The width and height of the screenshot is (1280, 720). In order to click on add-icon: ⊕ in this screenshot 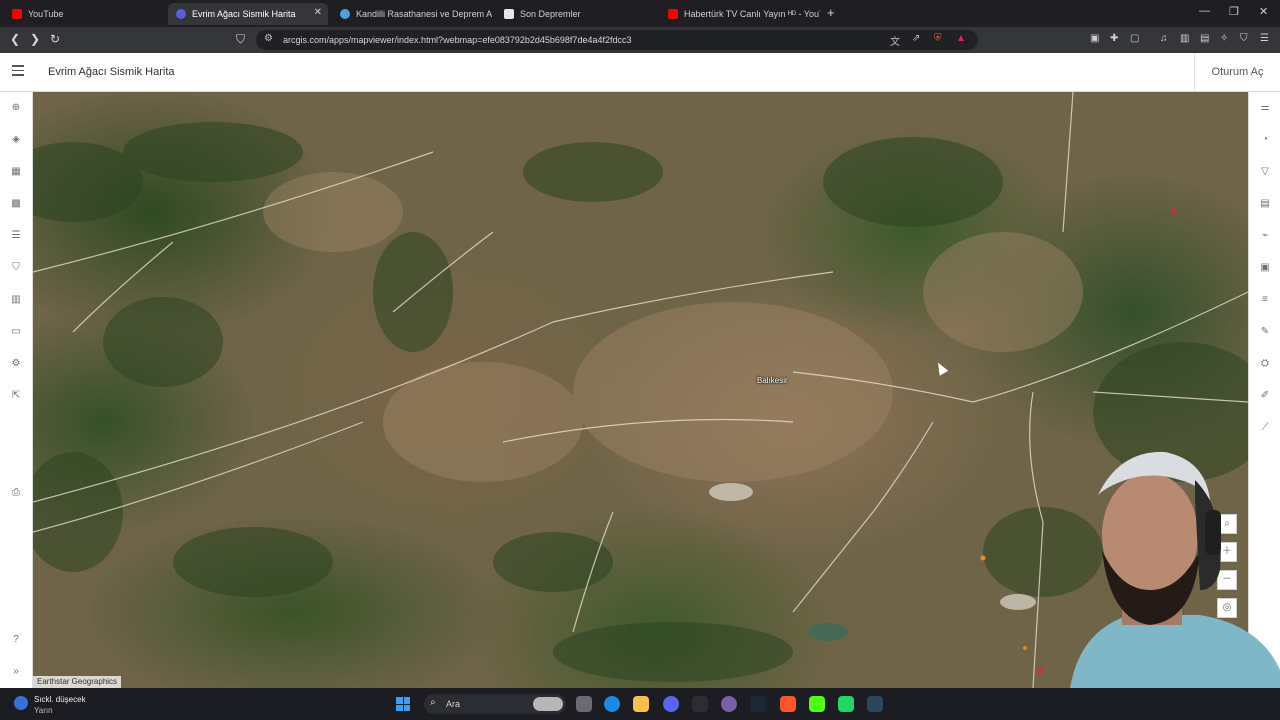, I will do `click(16, 108)`.